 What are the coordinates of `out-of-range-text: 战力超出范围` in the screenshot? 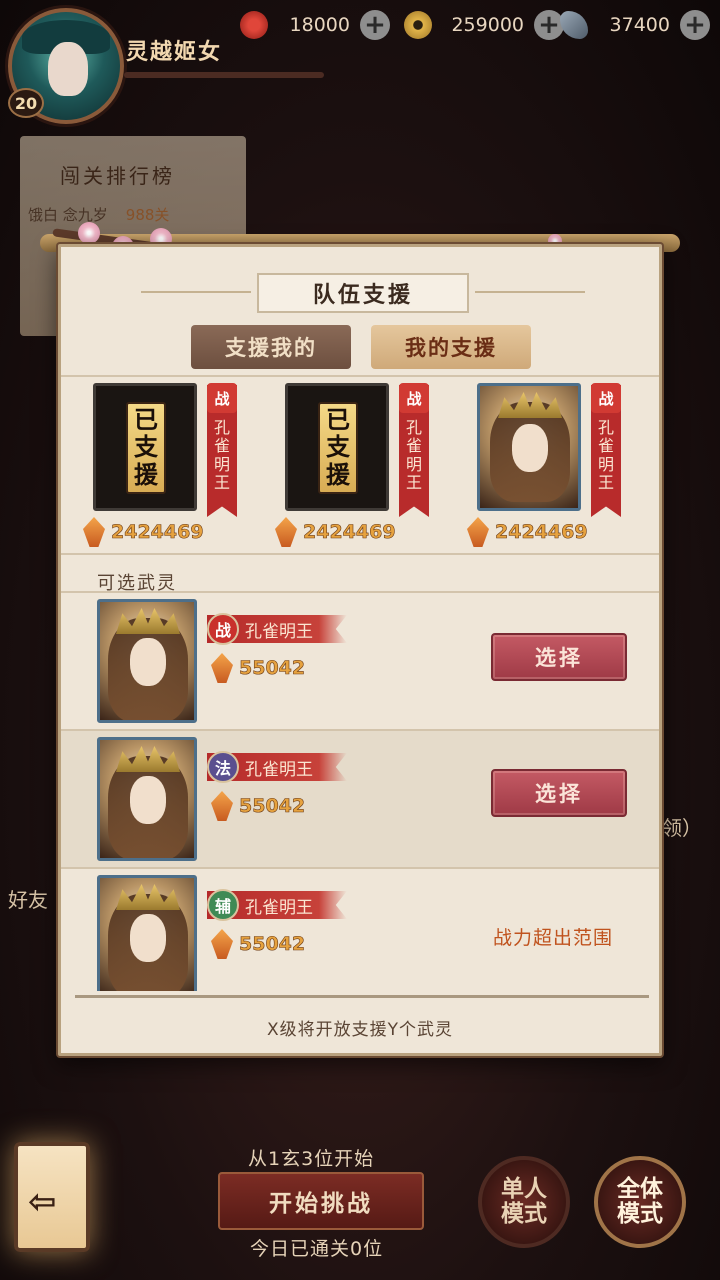 It's located at (553, 938).